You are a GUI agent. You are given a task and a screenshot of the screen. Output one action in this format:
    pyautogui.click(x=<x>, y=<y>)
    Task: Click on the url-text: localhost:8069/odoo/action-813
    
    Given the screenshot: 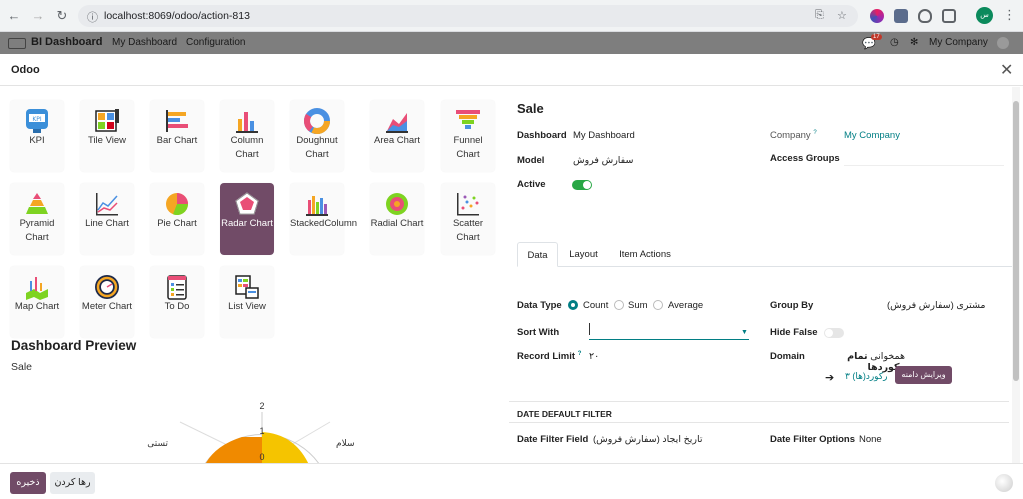 What is the action you would take?
    pyautogui.click(x=177, y=16)
    